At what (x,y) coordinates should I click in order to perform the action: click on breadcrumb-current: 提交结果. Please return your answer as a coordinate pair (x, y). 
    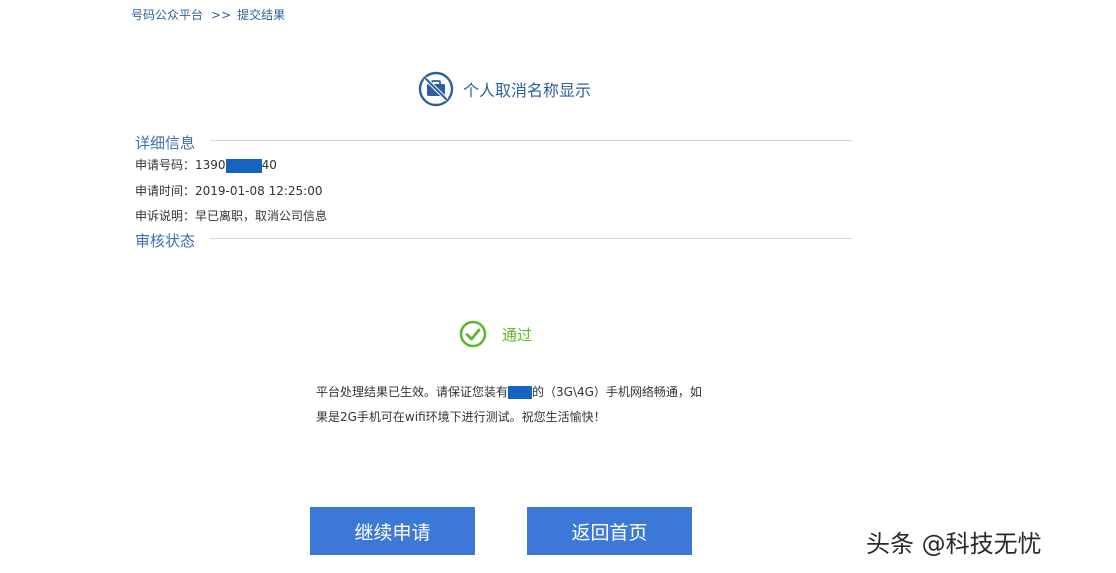
    Looking at the image, I should click on (261, 15).